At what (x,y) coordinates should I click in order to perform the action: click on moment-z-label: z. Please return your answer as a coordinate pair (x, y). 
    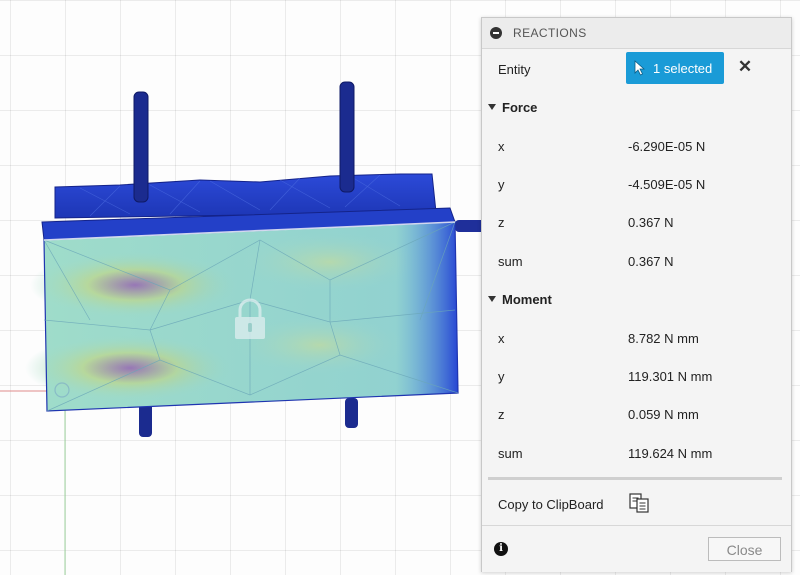
    Looking at the image, I should click on (501, 414).